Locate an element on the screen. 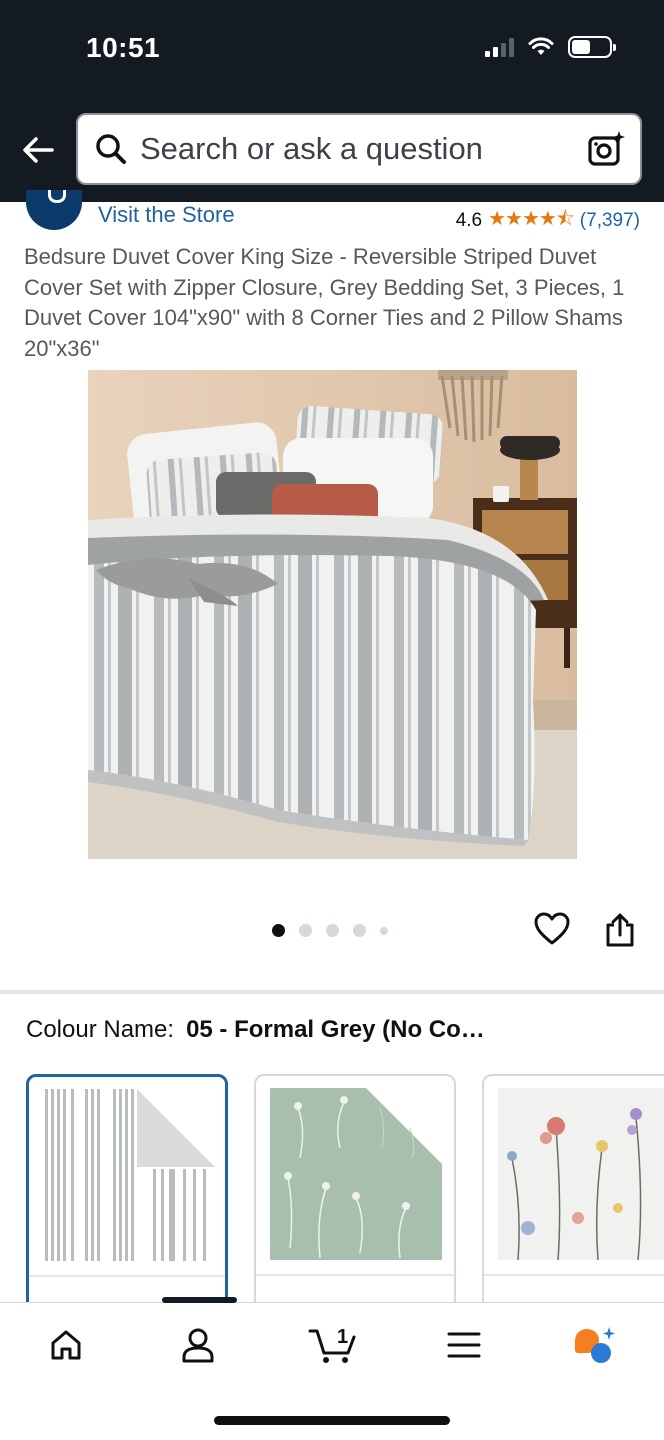  cart-icon: 1 is located at coordinates (332, 1344).